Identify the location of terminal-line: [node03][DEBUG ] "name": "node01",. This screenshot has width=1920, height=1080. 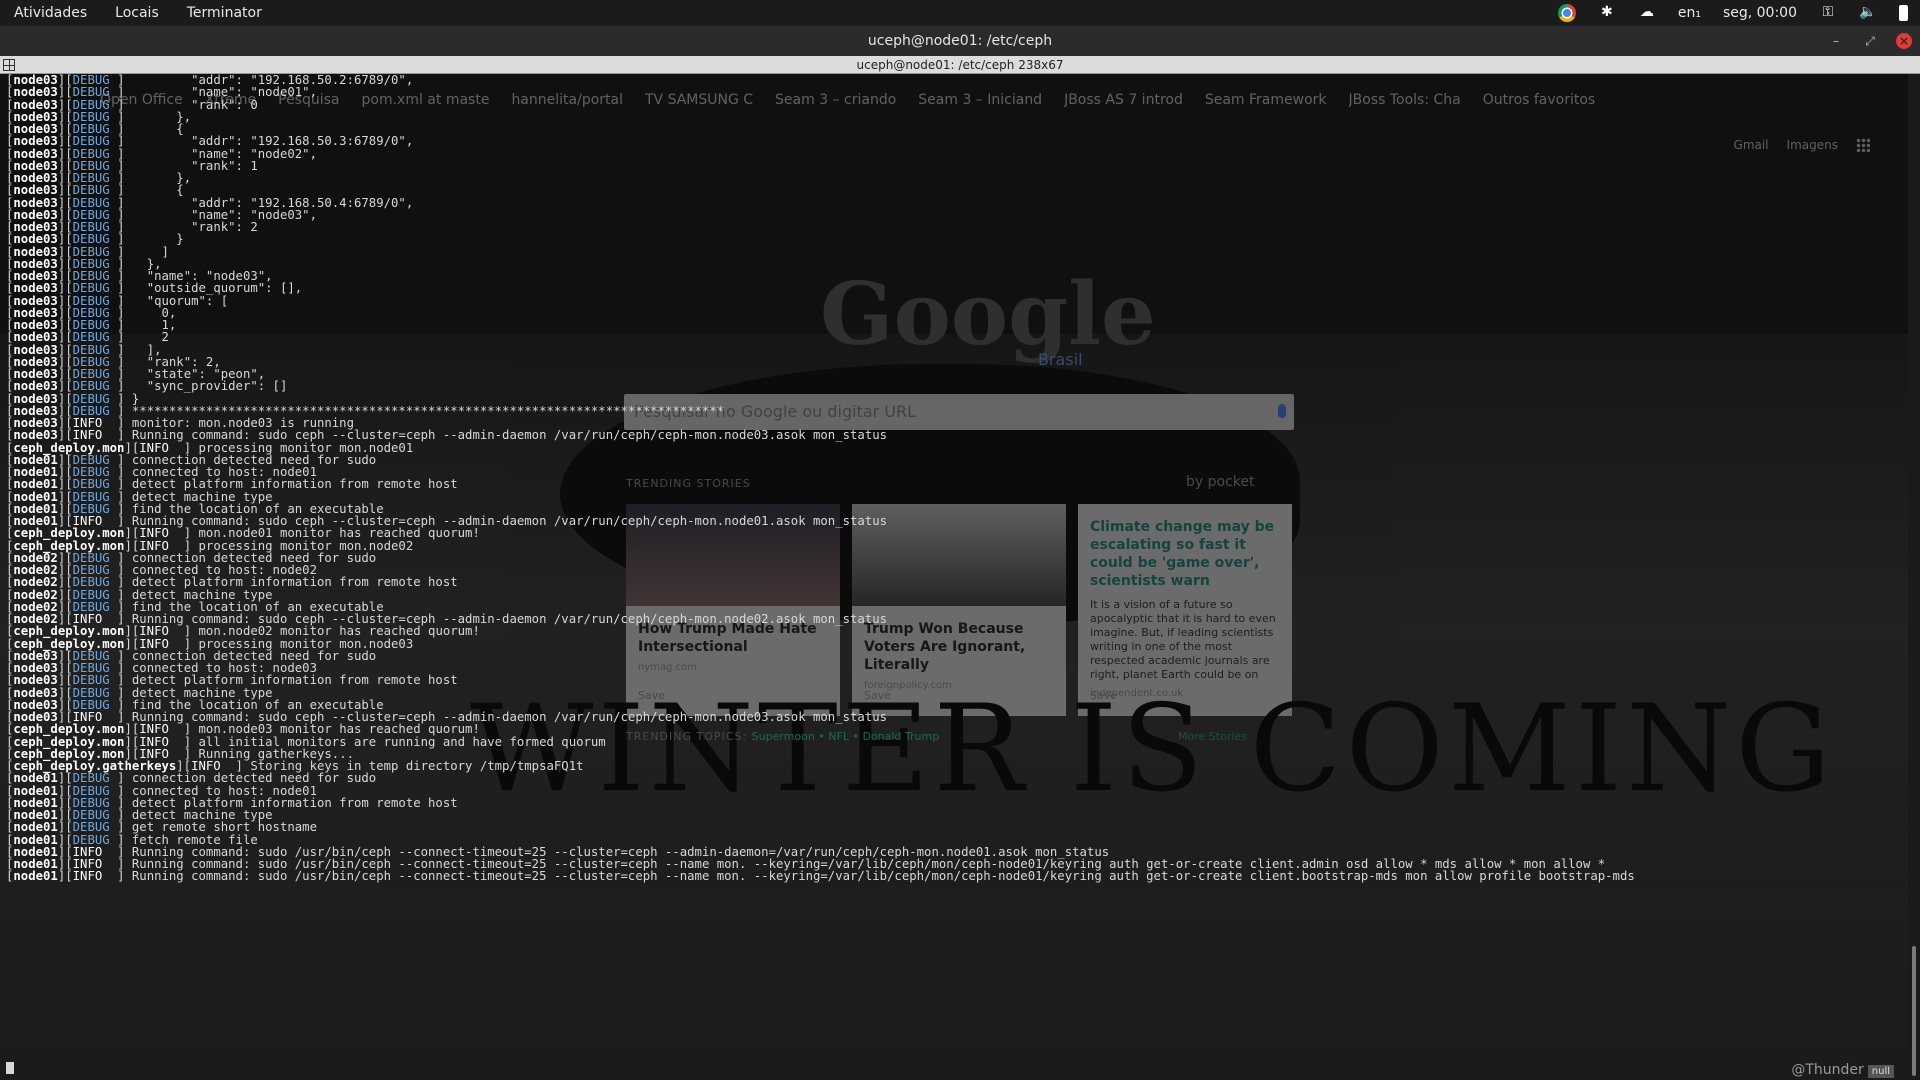
(161, 92).